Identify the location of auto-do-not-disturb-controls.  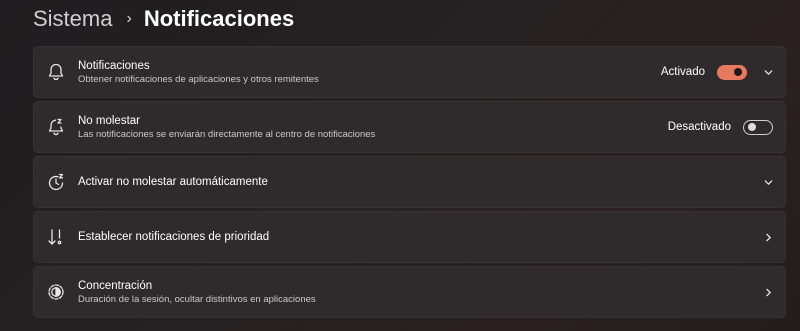
(768, 182).